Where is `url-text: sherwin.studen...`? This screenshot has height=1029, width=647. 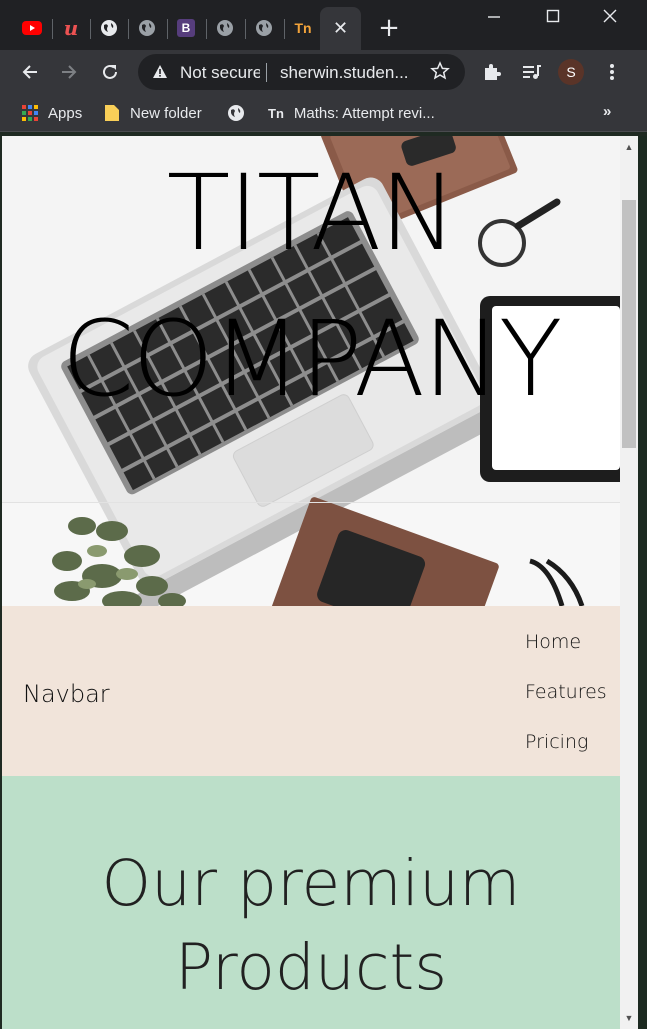 url-text: sherwin.studen... is located at coordinates (350, 73).